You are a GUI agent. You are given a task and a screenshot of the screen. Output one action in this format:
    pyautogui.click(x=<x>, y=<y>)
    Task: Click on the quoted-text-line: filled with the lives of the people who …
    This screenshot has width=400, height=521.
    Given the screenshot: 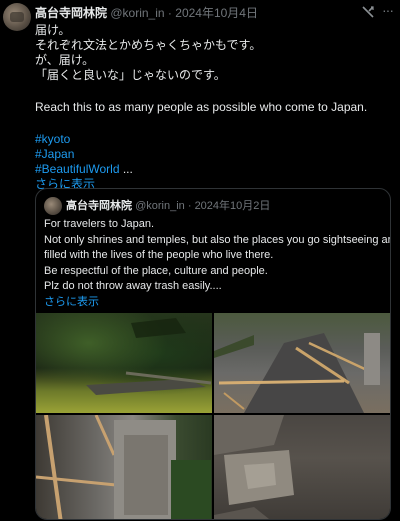 What is the action you would take?
    pyautogui.click(x=159, y=255)
    